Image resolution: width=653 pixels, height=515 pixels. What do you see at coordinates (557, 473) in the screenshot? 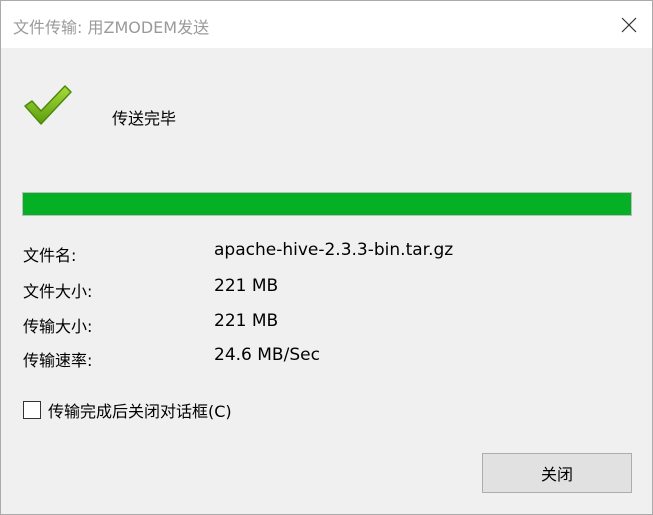
I see `close-button: 关闭` at bounding box center [557, 473].